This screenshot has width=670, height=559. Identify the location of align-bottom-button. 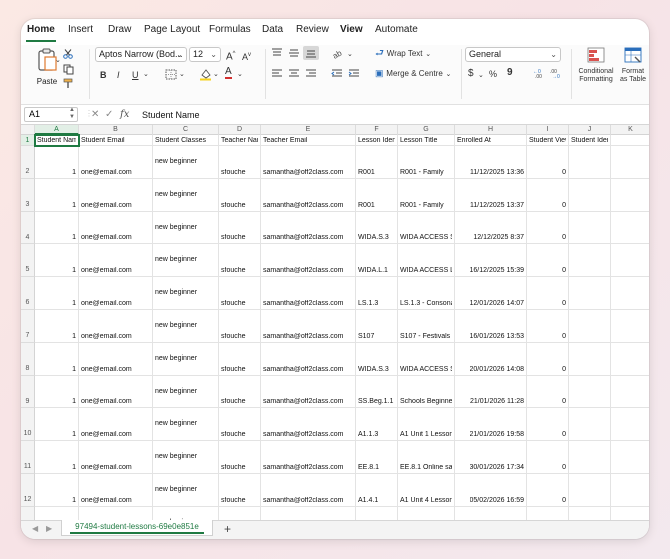
(311, 53).